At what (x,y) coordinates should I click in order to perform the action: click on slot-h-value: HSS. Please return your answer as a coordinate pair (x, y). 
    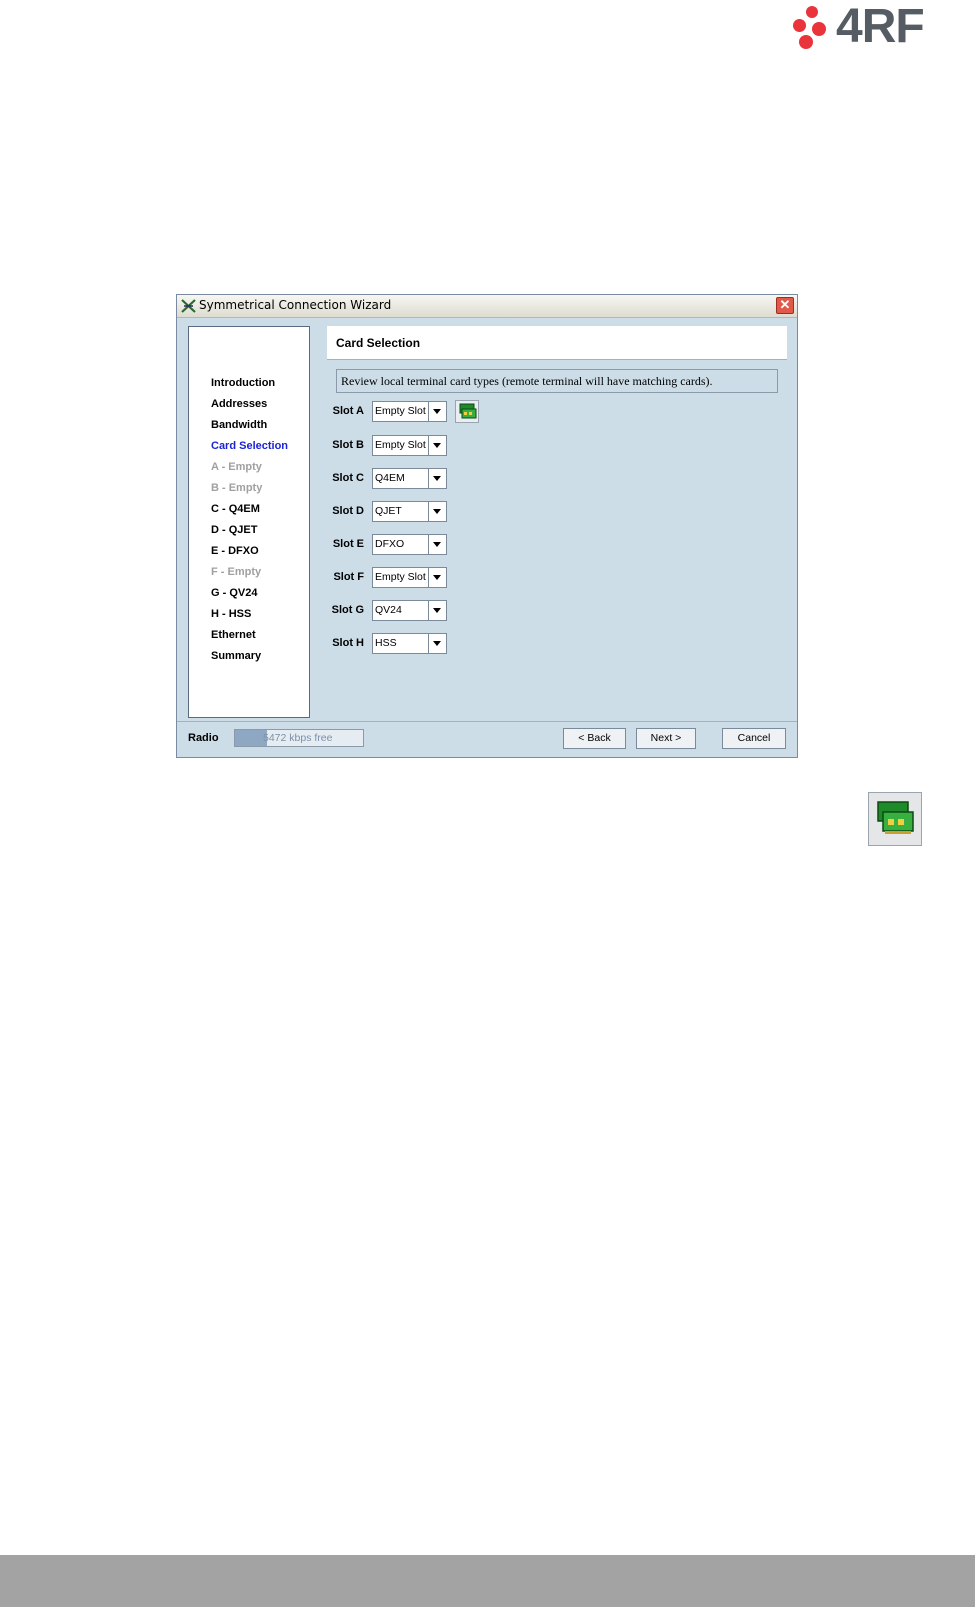
    Looking at the image, I should click on (386, 643).